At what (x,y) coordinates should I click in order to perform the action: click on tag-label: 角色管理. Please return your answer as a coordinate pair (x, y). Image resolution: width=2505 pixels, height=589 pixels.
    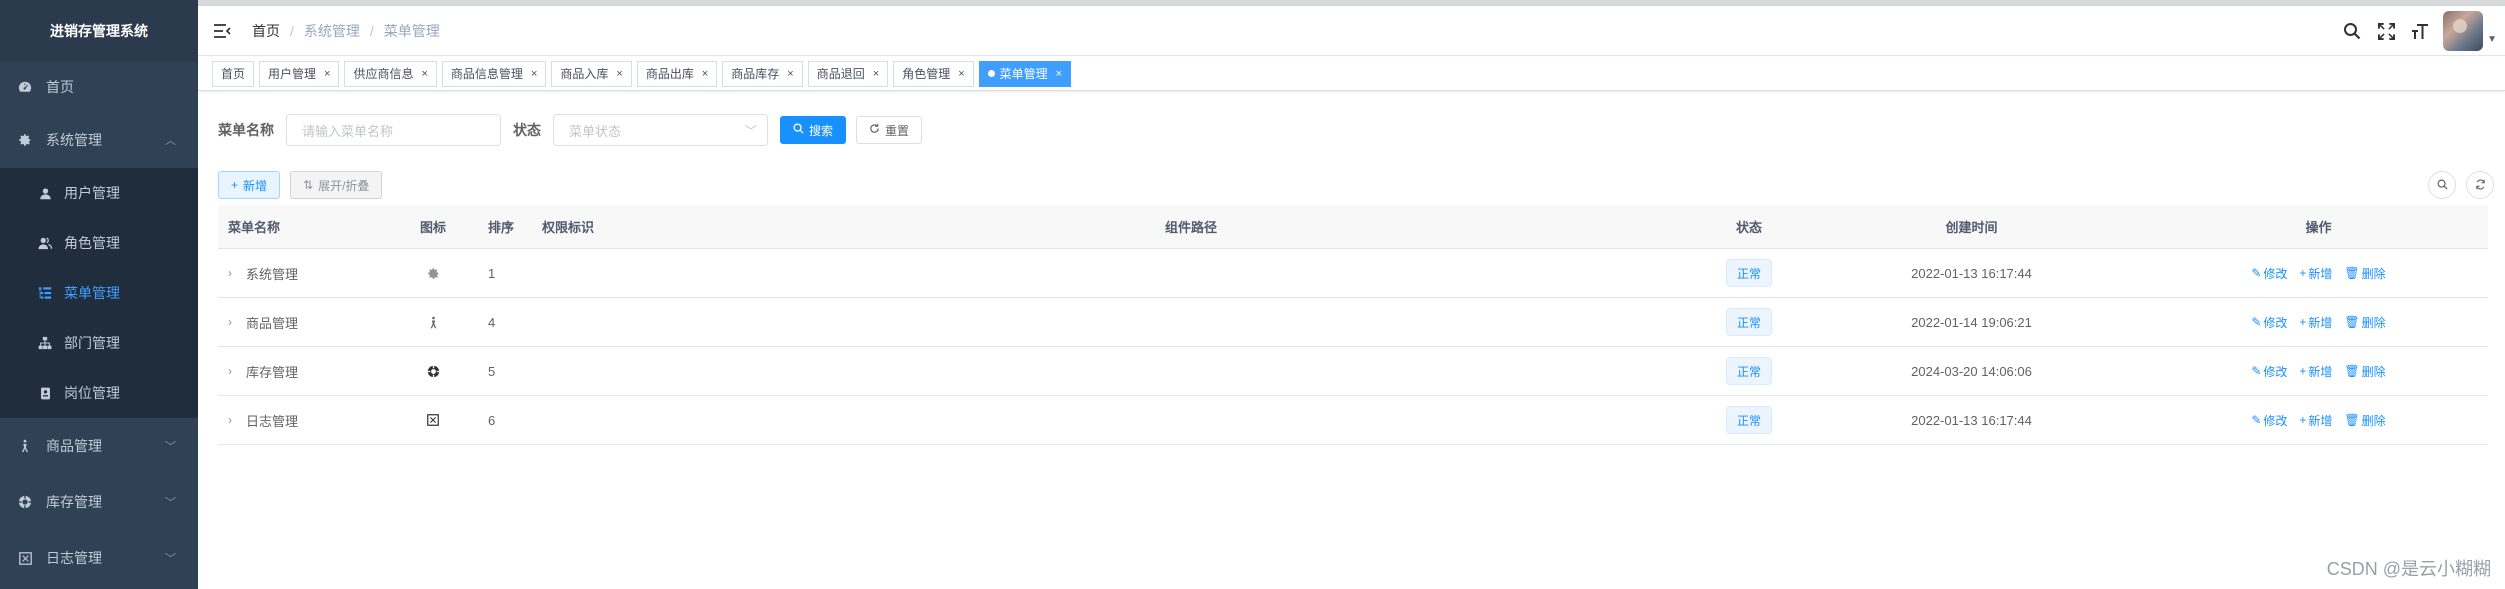
    Looking at the image, I should click on (926, 74).